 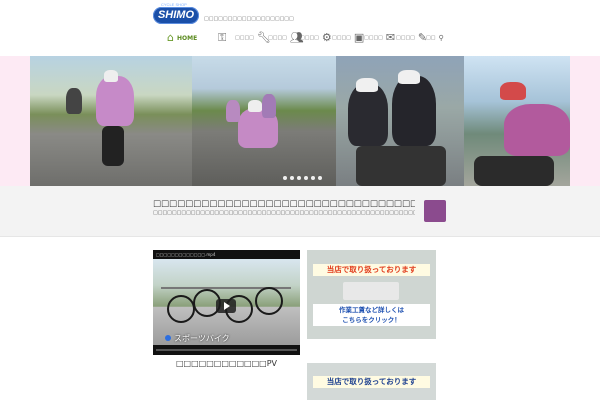 I want to click on nav-item-people: □□□□ 👥︎, so click(x=286, y=38).